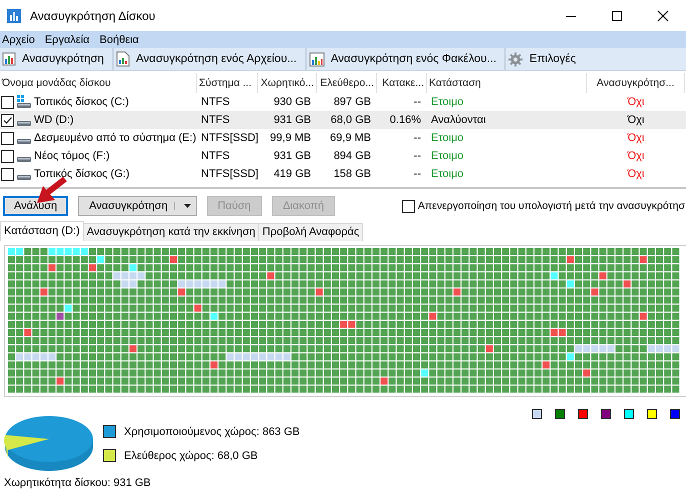 This screenshot has height=500, width=686. What do you see at coordinates (405, 120) in the screenshot?
I see `table-cell-text: 0.16%` at bounding box center [405, 120].